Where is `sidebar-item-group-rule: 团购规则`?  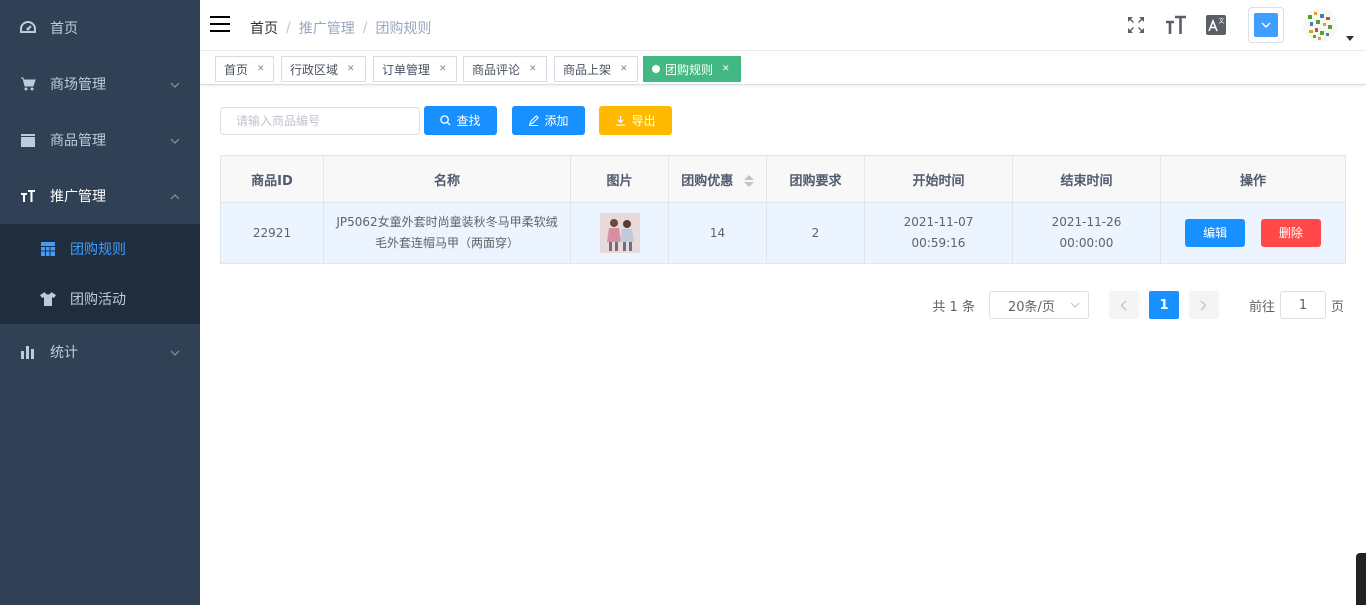 sidebar-item-group-rule: 团购规则 is located at coordinates (100, 249).